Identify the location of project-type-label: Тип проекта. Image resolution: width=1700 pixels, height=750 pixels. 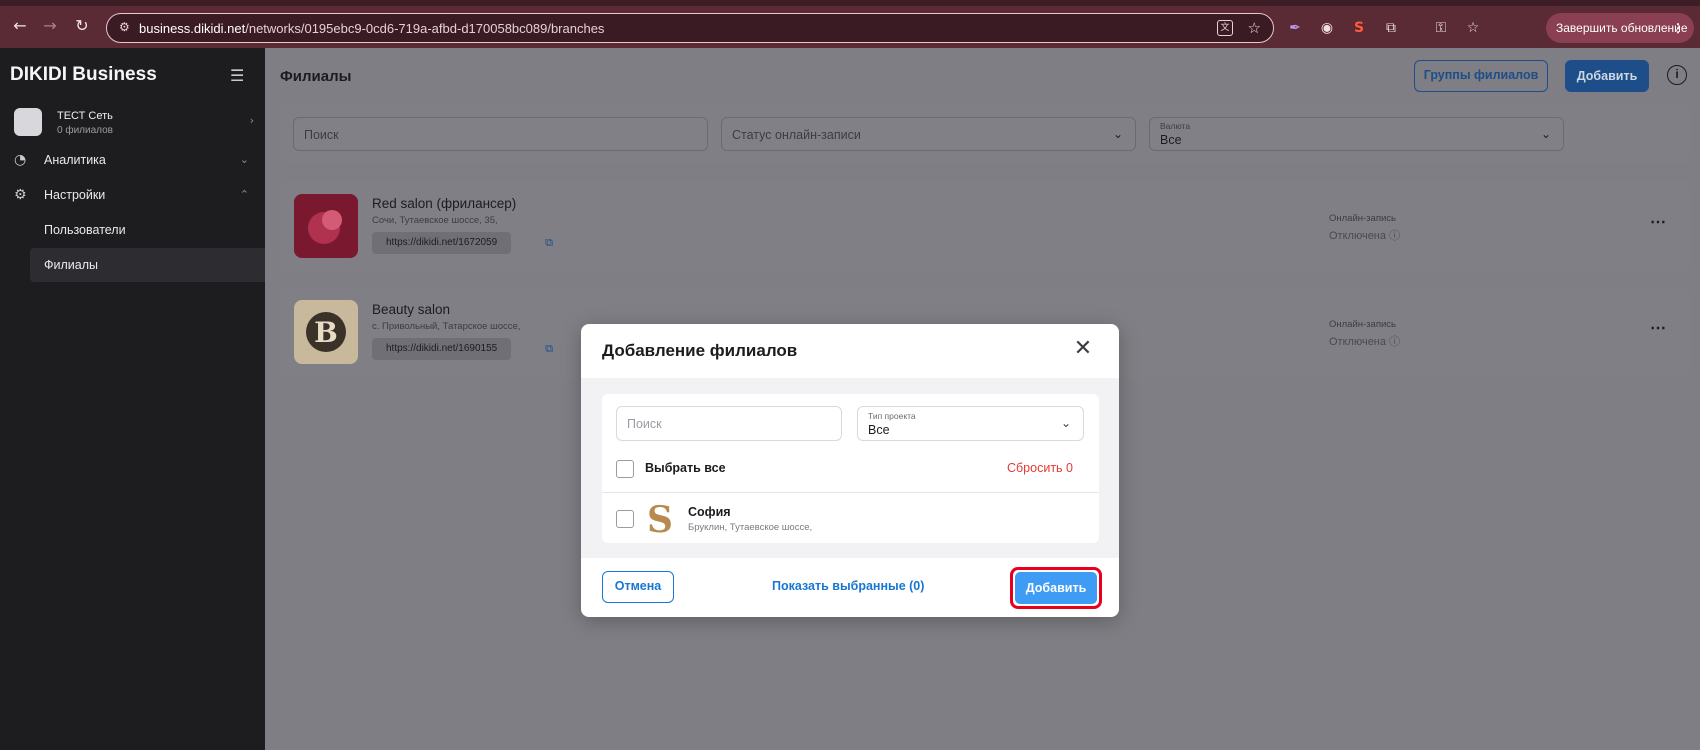
(892, 416).